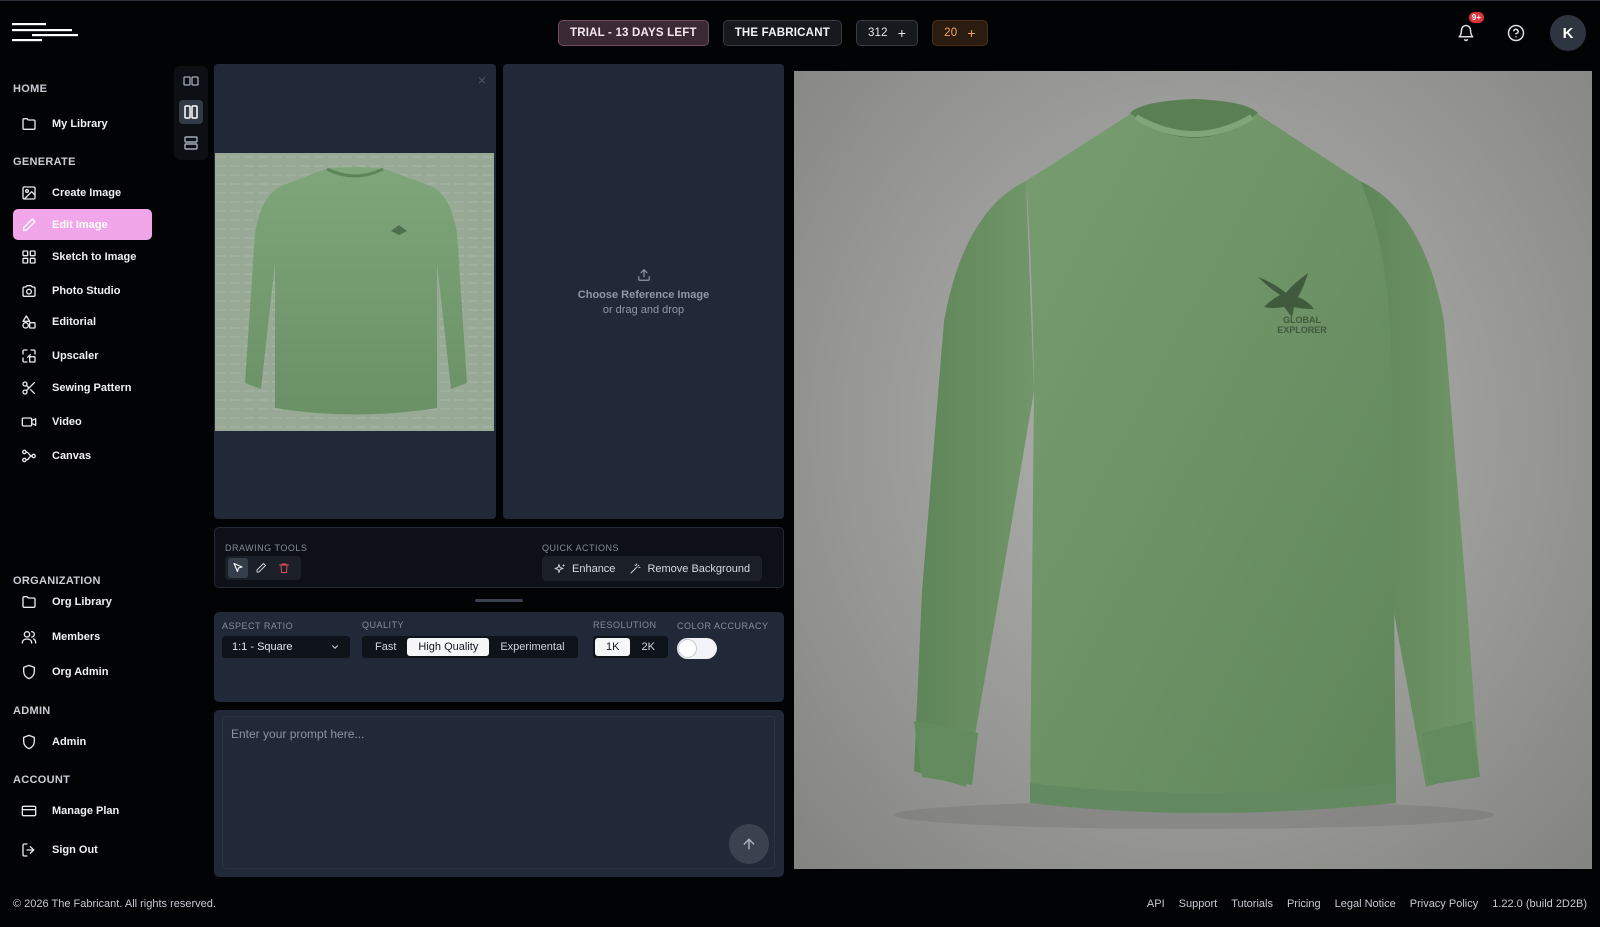 The width and height of the screenshot is (1600, 927). I want to click on sidebar-item-org-admin: Org Admin, so click(82, 671).